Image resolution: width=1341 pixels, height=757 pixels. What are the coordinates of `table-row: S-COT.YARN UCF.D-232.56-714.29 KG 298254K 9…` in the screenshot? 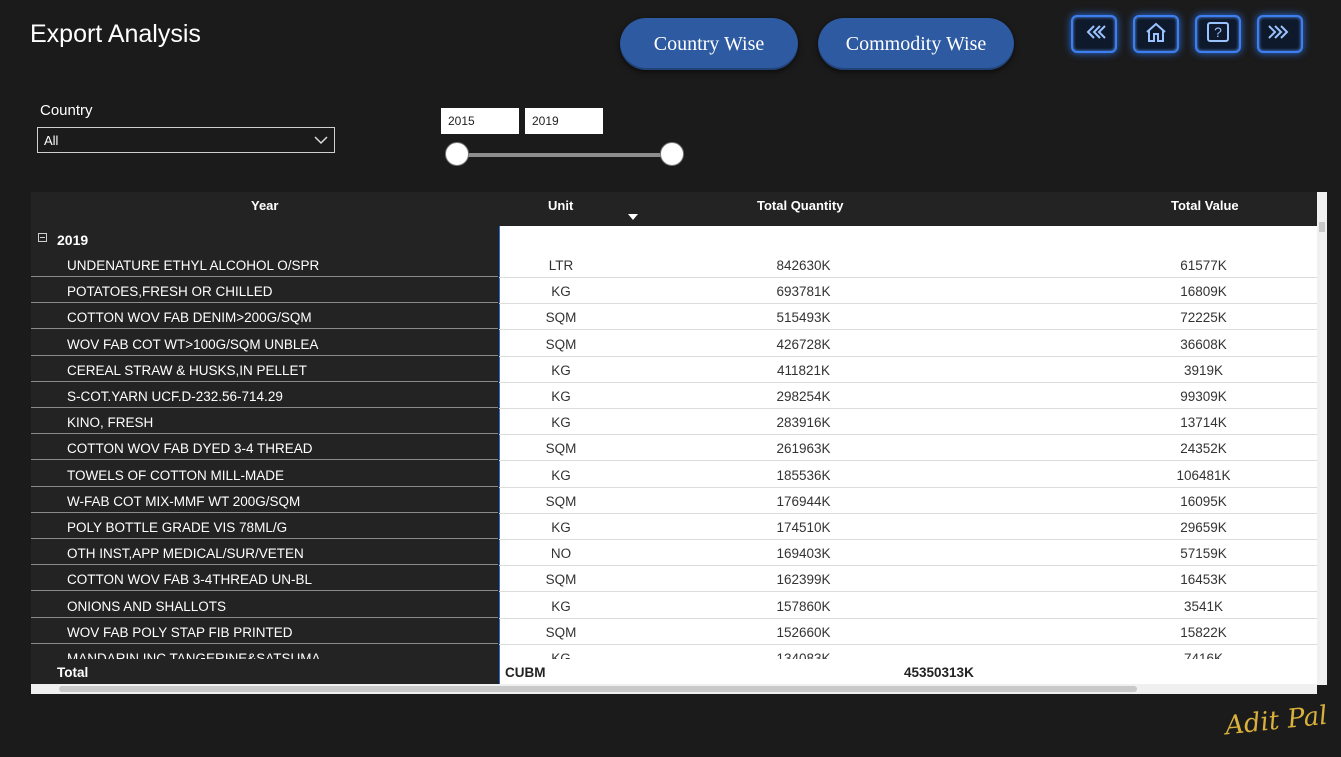 It's located at (674, 396).